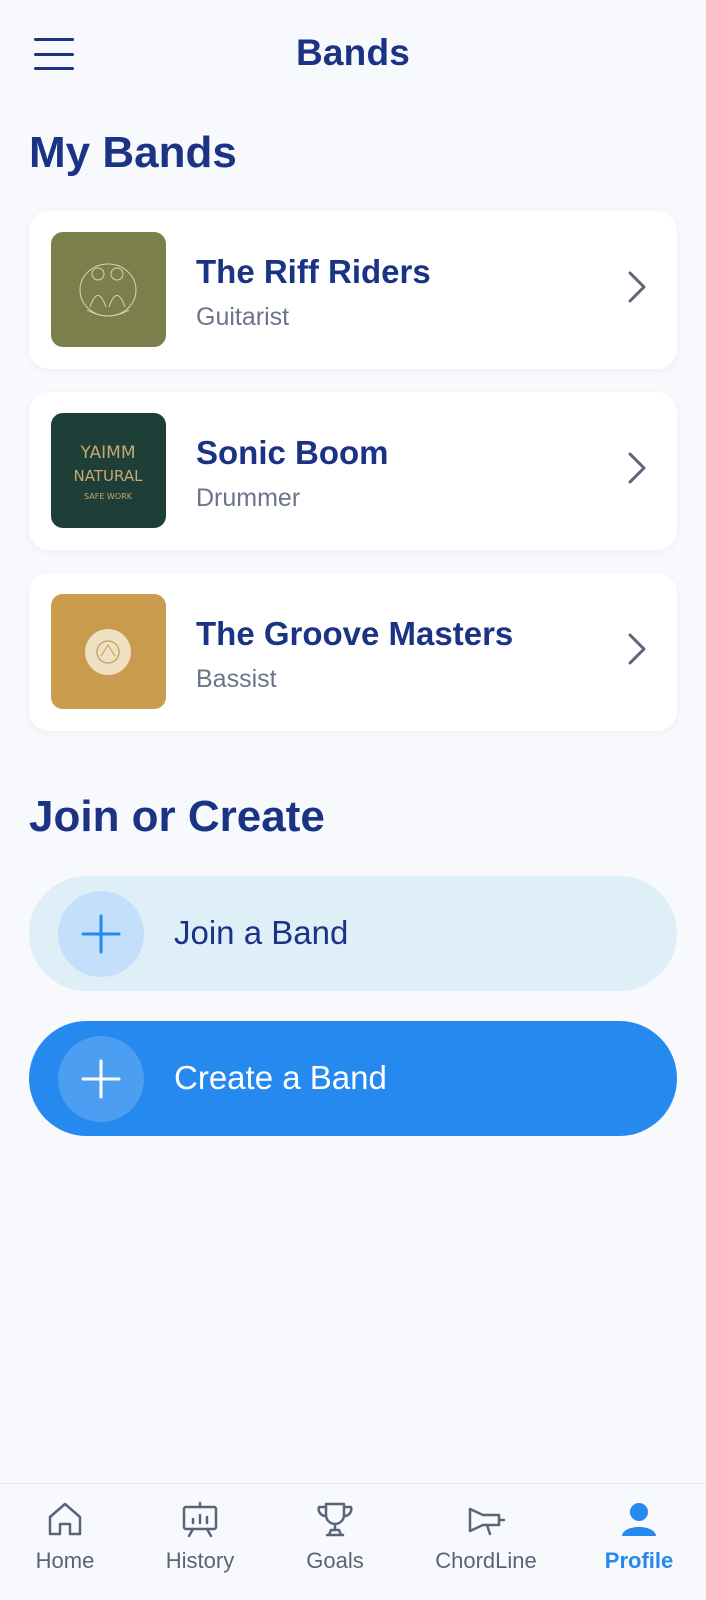 This screenshot has width=706, height=1600. Describe the element at coordinates (313, 271) in the screenshot. I see `band-name: The Riff Riders` at that location.